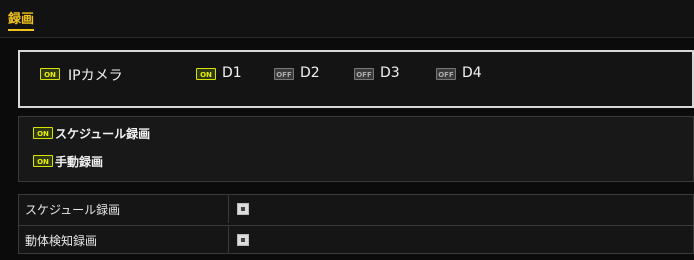 The height and width of the screenshot is (260, 694). Describe the element at coordinates (243, 209) in the screenshot. I see `schedule-recording-settings-button` at that location.